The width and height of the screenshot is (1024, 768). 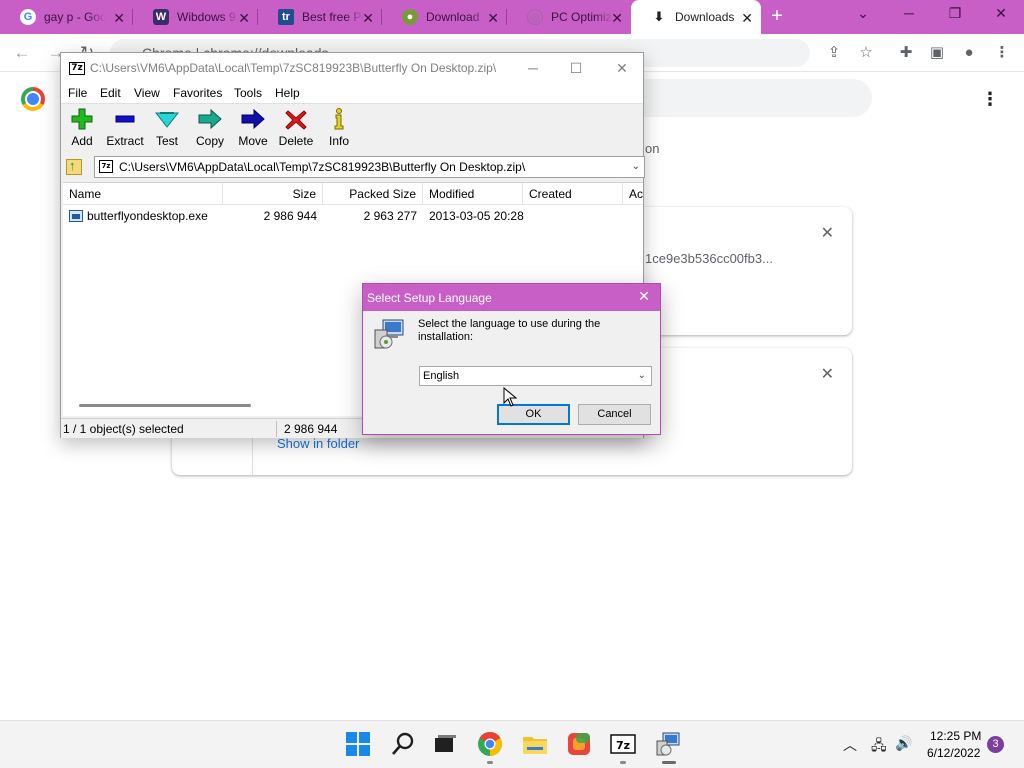 What do you see at coordinates (77, 68) in the screenshot?
I see `7zip-logo-icon: 7z` at bounding box center [77, 68].